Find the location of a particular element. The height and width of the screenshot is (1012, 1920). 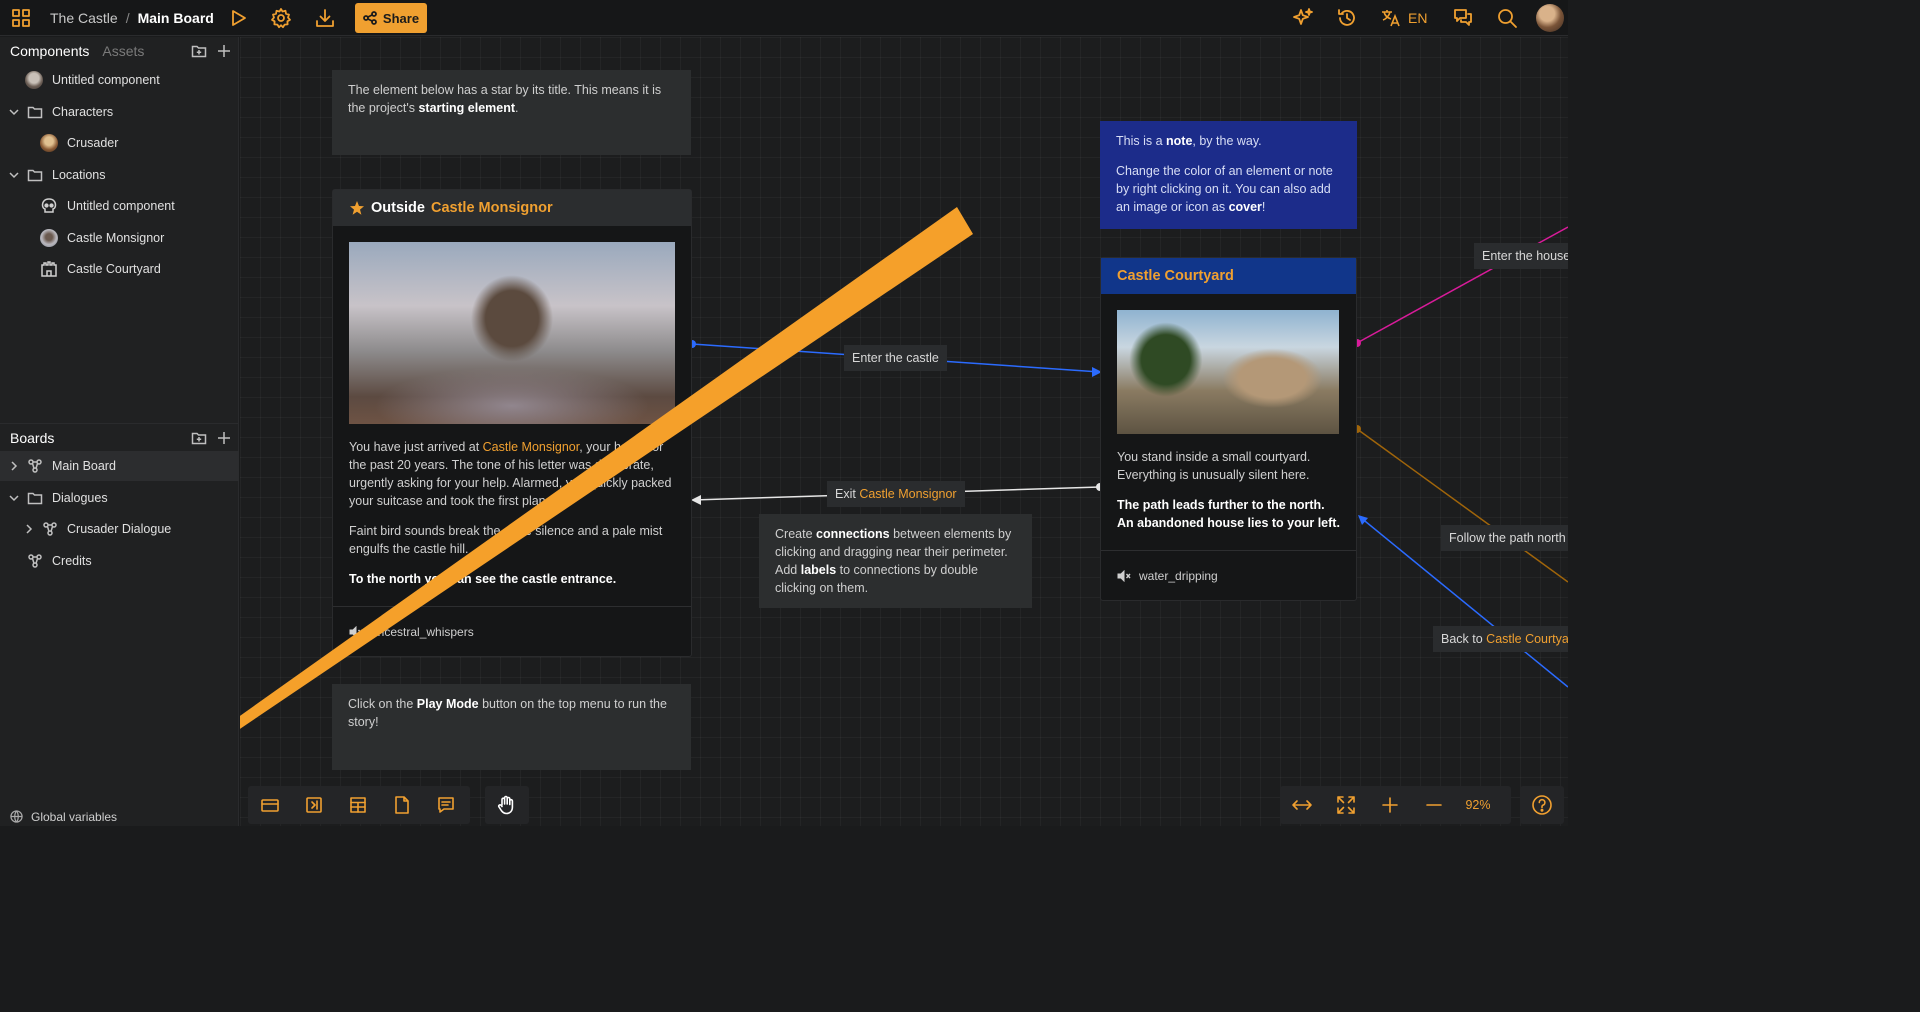

breadcrumb-project: The Castle is located at coordinates (84, 18).